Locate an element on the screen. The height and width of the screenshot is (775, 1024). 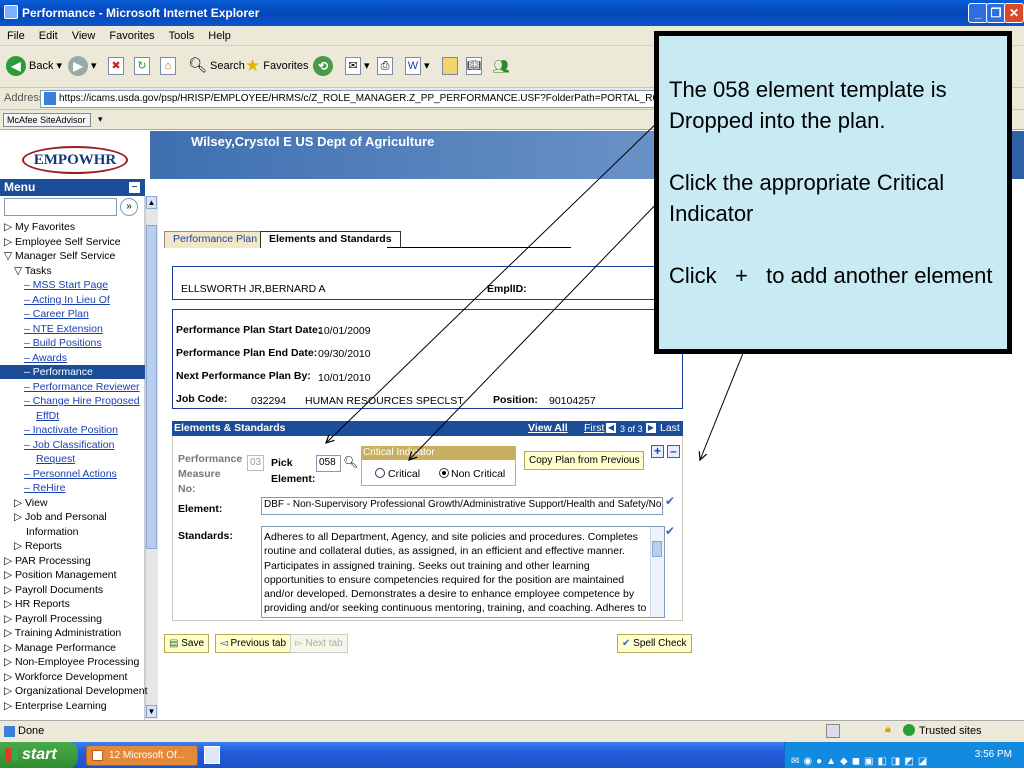
tray-icons: ✉◉●▲◆◼▣◧◨◩◪ is located at coordinates (861, 762).